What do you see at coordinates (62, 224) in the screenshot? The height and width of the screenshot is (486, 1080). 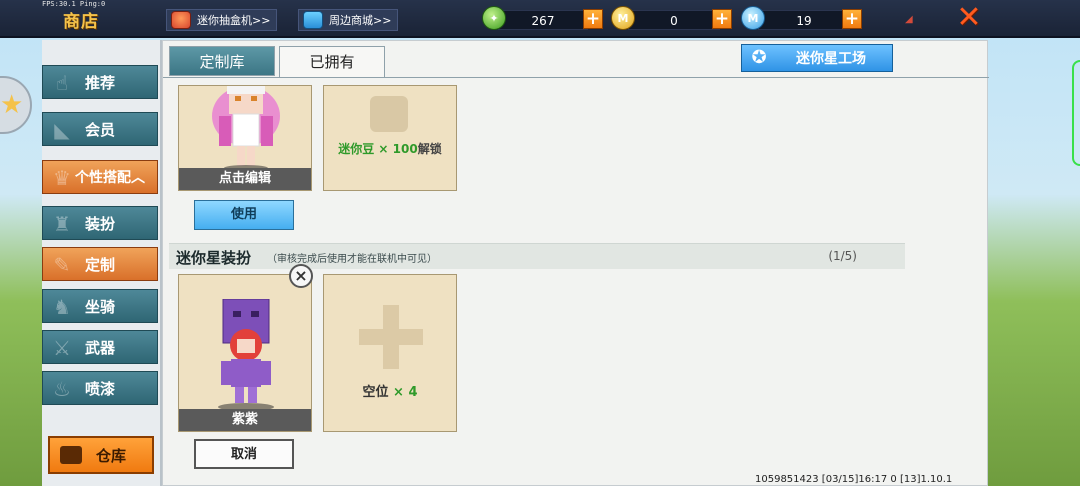 I see `shirt-icon: ♜` at bounding box center [62, 224].